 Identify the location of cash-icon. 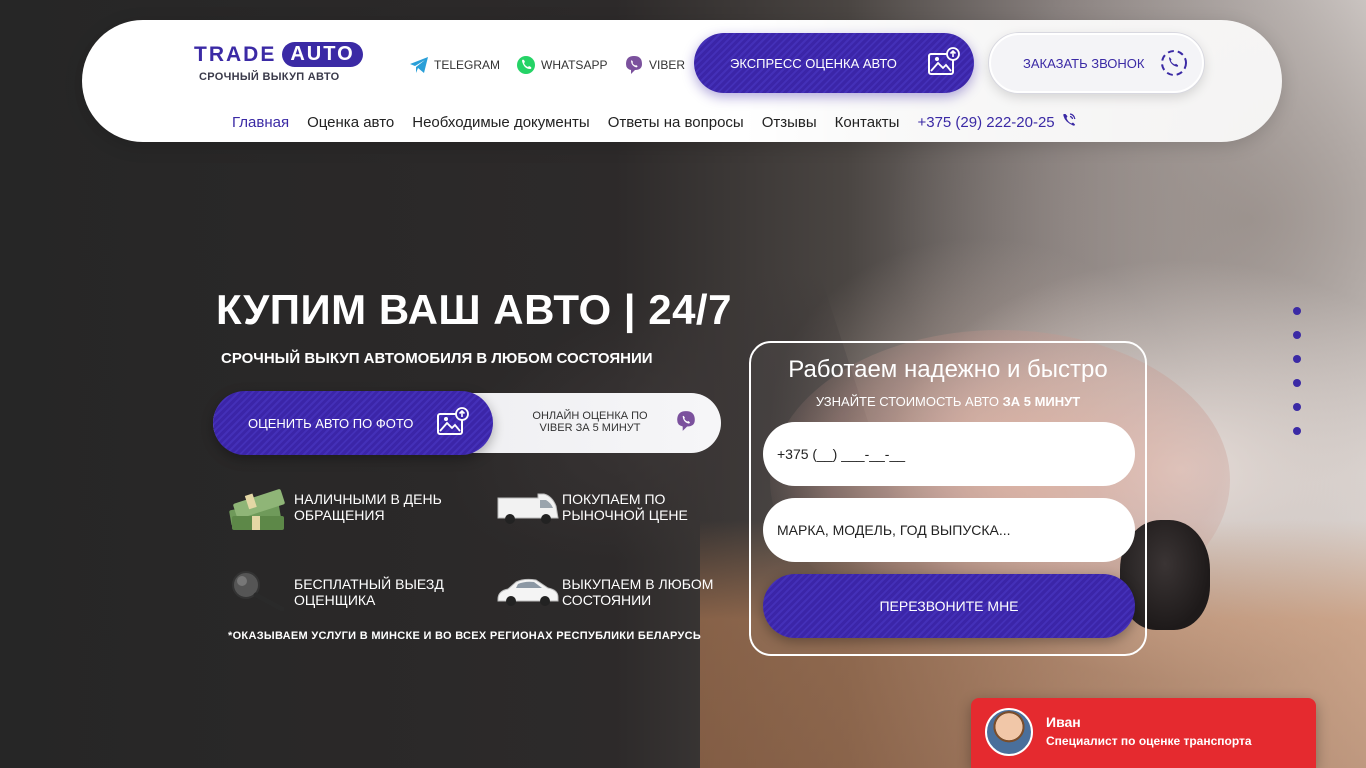
(258, 507).